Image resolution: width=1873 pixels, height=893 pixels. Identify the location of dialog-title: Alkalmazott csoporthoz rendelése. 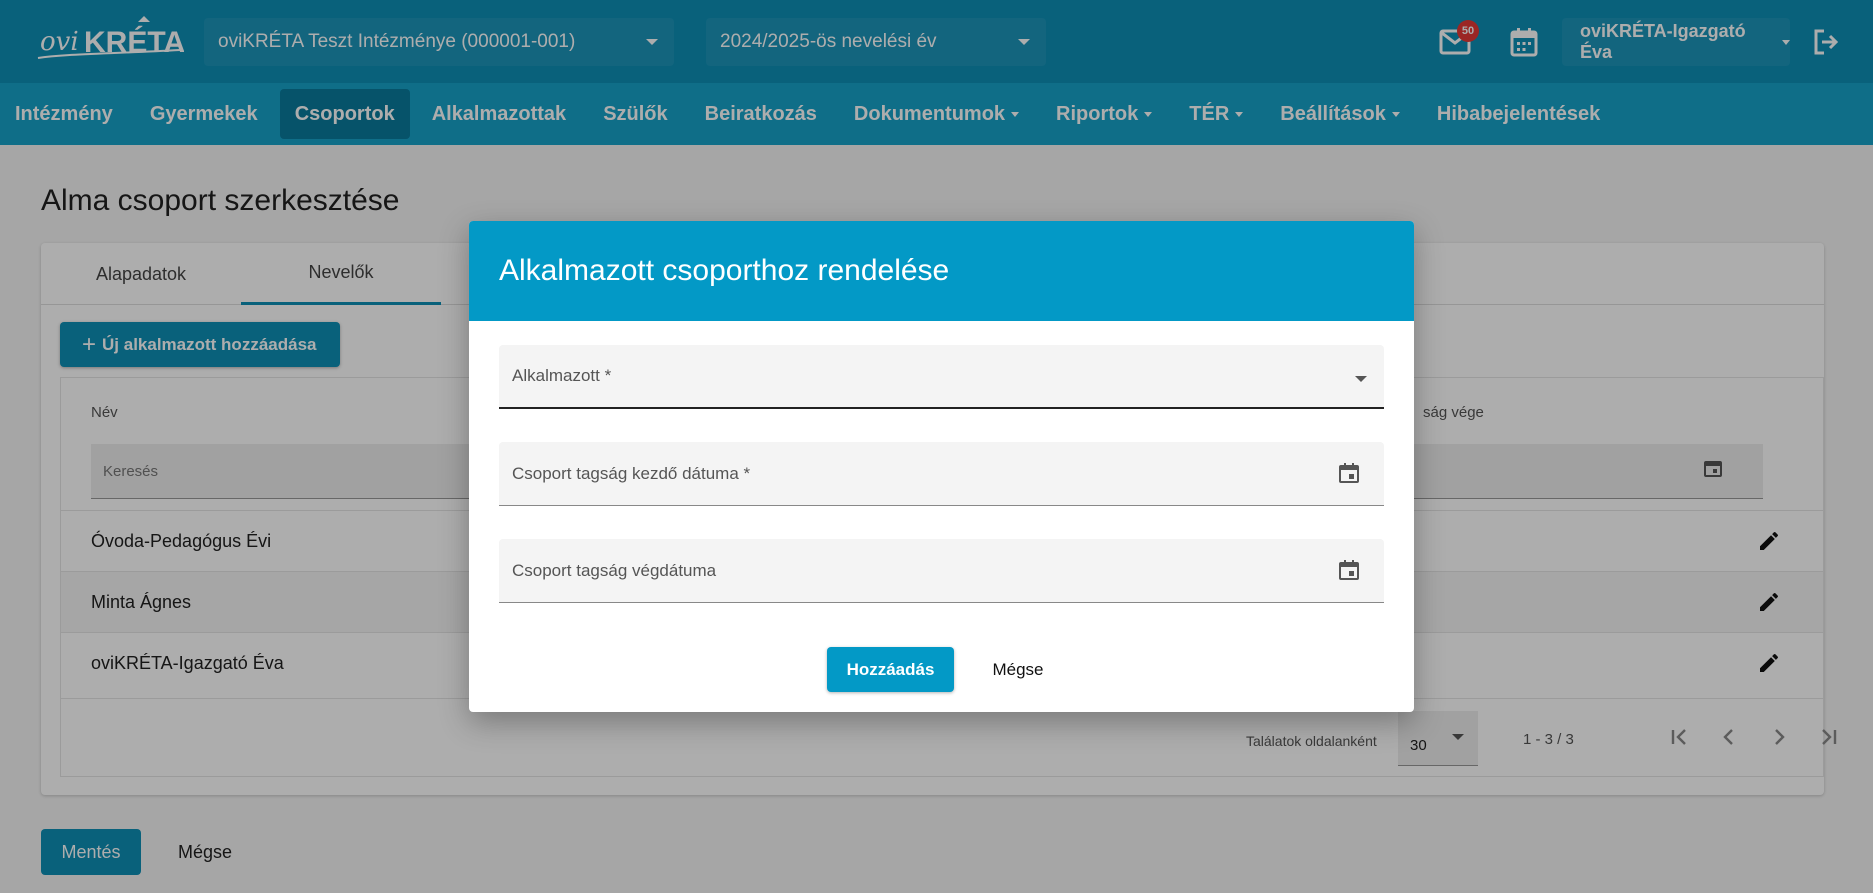
(941, 271).